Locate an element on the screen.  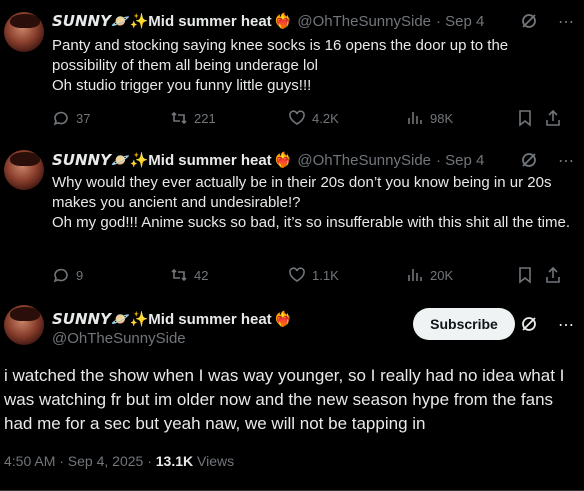
reply-count: 37 is located at coordinates (83, 118).